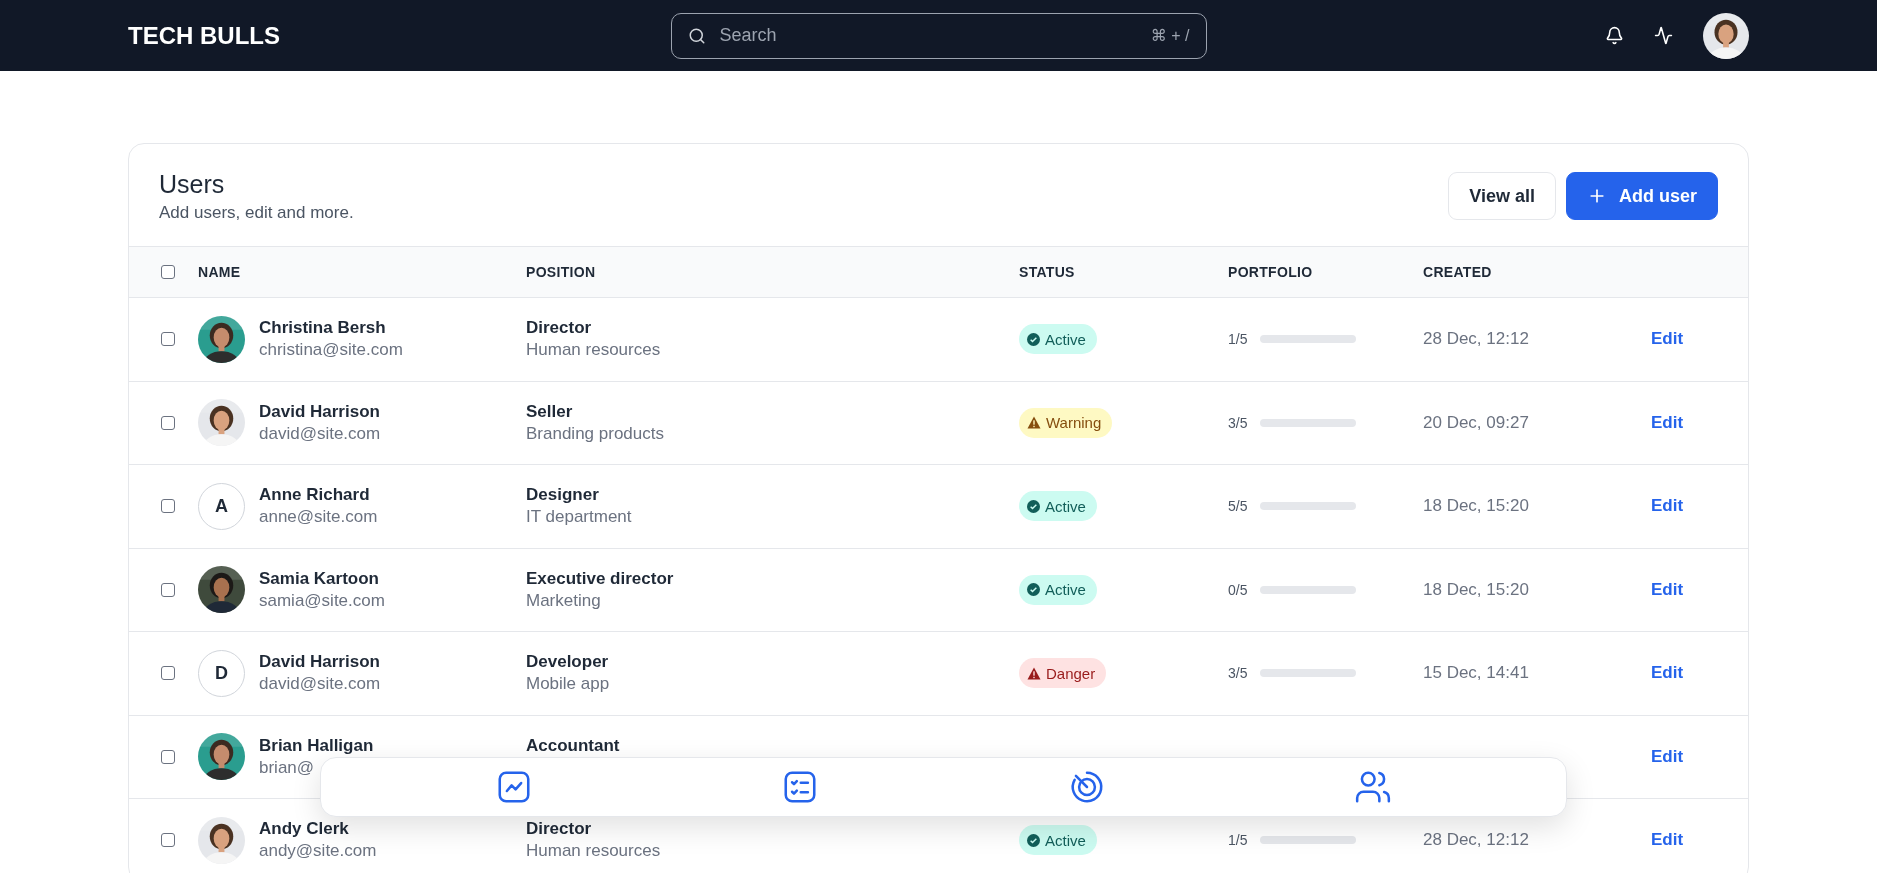 Image resolution: width=1877 pixels, height=873 pixels. I want to click on column-header: NAME, so click(220, 272).